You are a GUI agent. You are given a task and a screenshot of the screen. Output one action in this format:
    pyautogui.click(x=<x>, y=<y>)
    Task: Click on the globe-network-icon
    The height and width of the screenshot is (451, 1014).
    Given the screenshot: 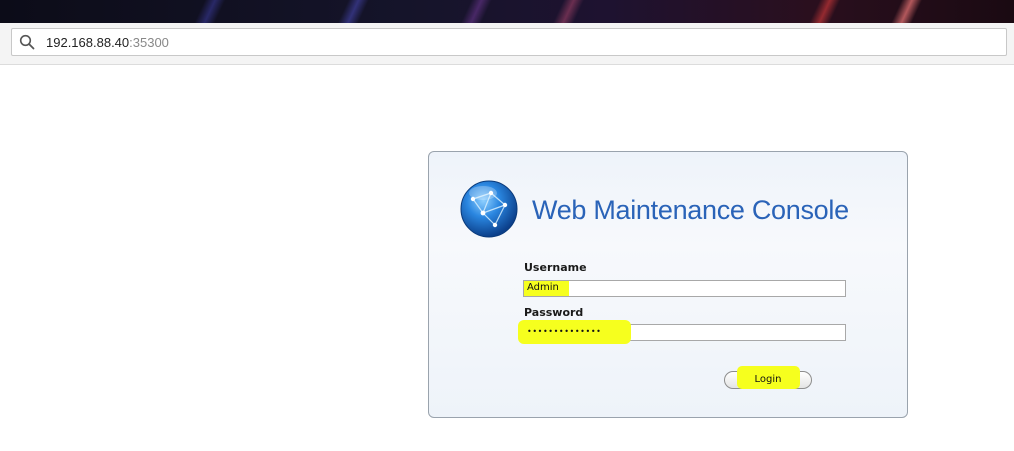 What is the action you would take?
    pyautogui.click(x=489, y=209)
    